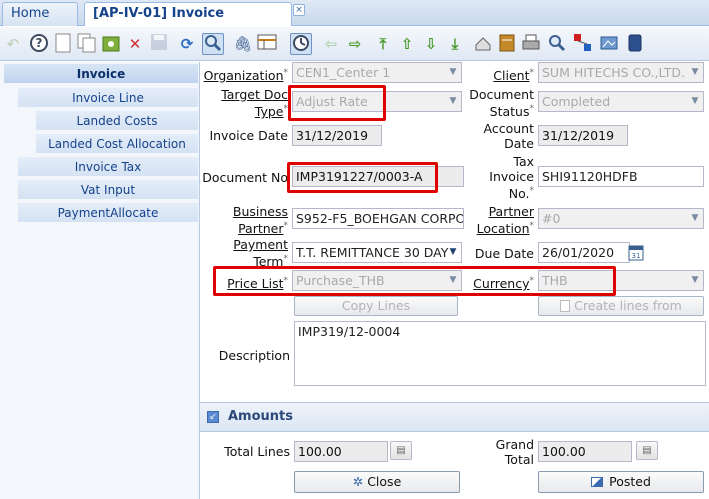 The width and height of the screenshot is (709, 499). I want to click on client-label: Client*, so click(513, 76).